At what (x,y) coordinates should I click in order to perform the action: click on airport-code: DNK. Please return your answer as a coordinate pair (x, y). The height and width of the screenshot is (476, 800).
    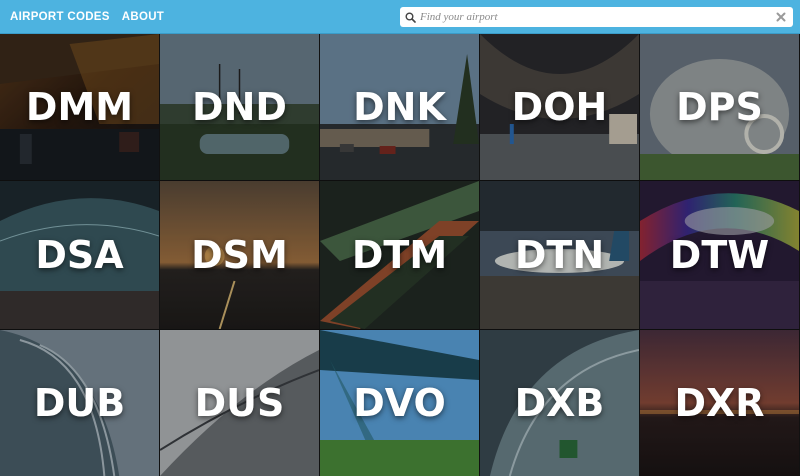
    Looking at the image, I should click on (399, 107).